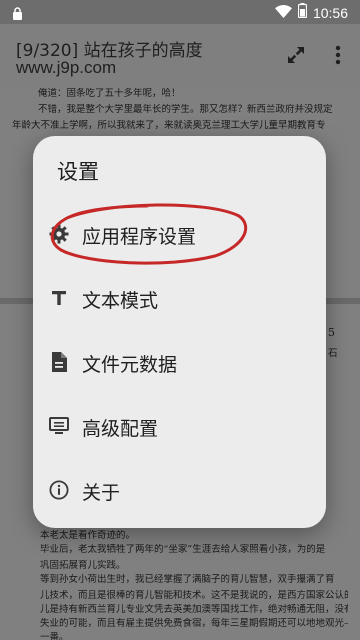 The width and height of the screenshot is (360, 640). What do you see at coordinates (59, 490) in the screenshot?
I see `info-icon` at bounding box center [59, 490].